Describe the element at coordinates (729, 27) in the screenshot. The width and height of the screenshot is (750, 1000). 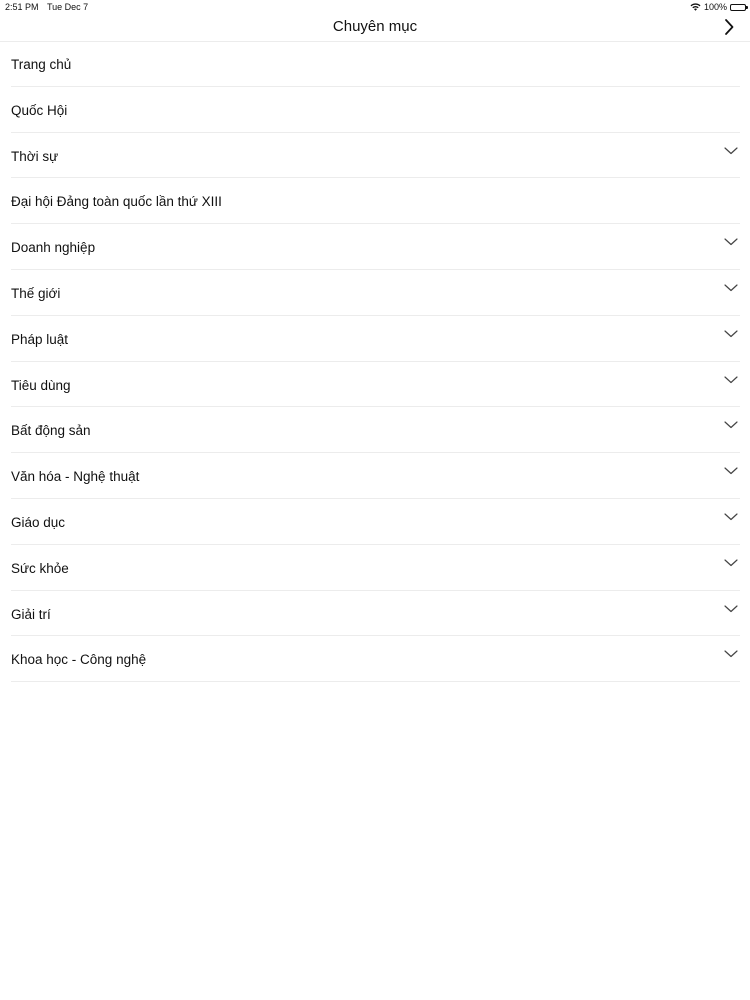
I see `forward-chevron-icon` at that location.